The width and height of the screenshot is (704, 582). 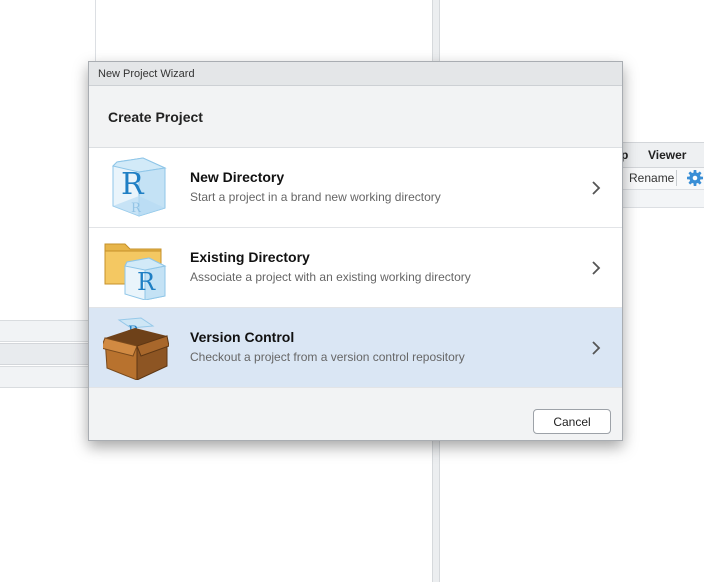 I want to click on r-cube-icon: R R, so click(x=139, y=187).